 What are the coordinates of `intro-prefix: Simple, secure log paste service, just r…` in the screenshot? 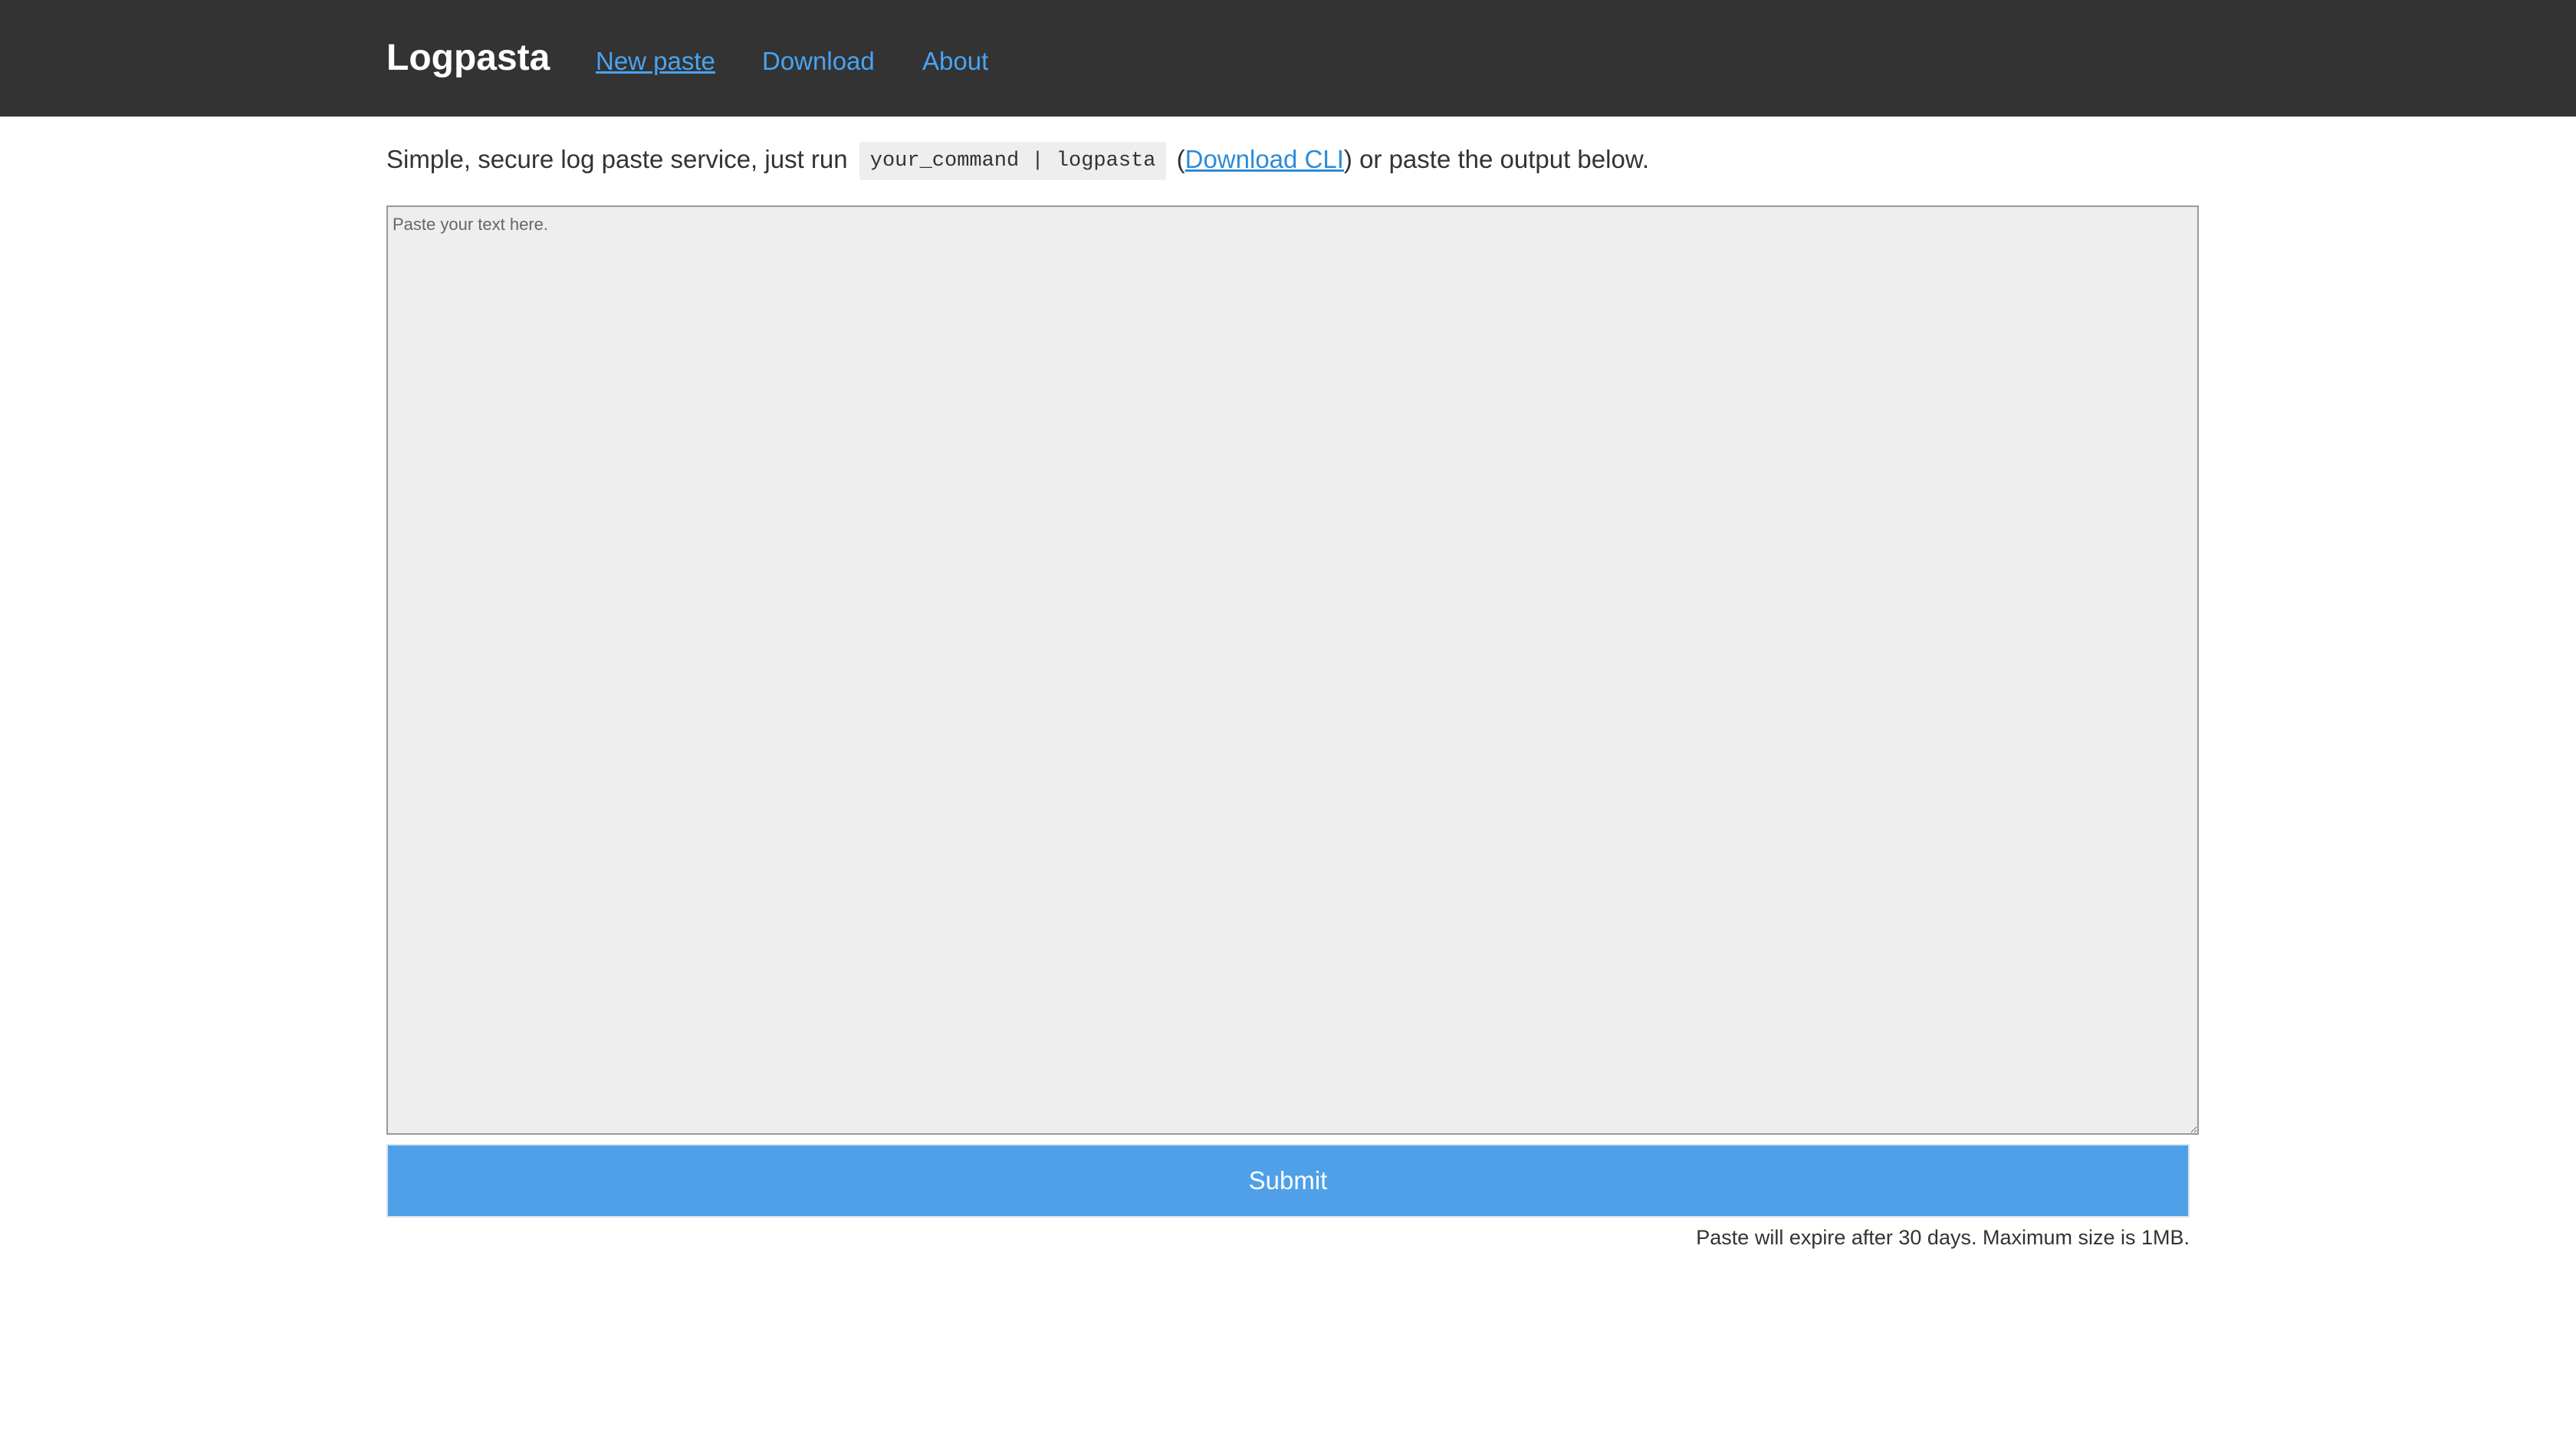 It's located at (617, 159).